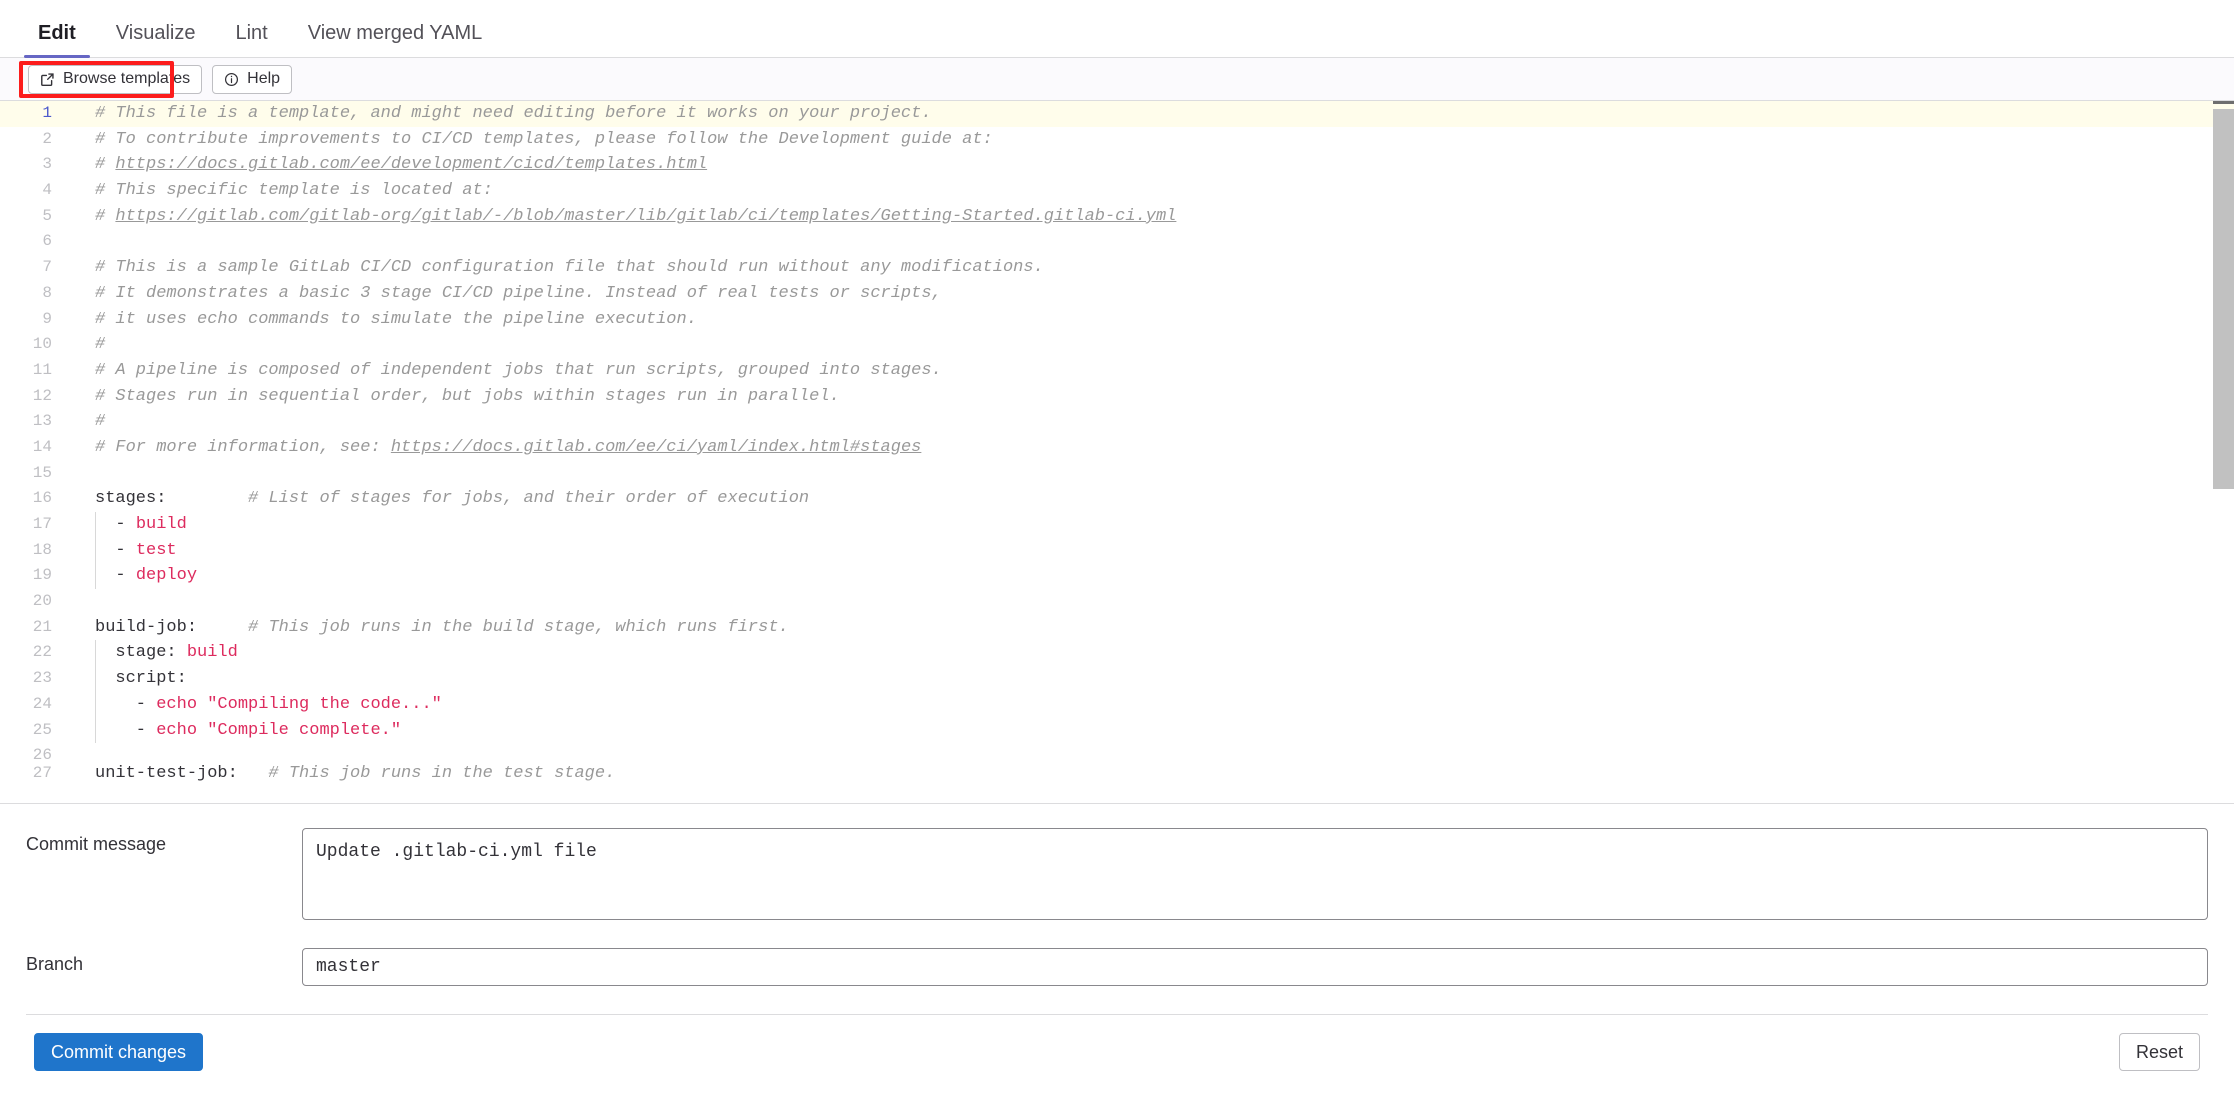 The height and width of the screenshot is (1116, 2234). What do you see at coordinates (42, 344) in the screenshot?
I see `line-number: 10` at bounding box center [42, 344].